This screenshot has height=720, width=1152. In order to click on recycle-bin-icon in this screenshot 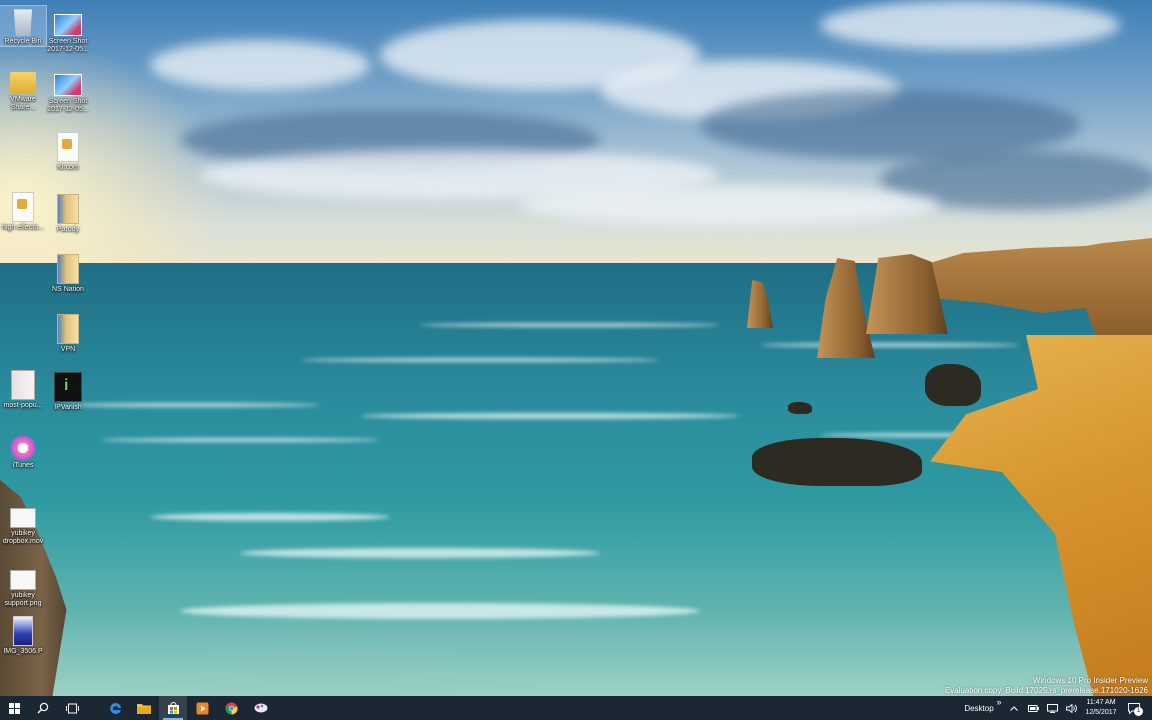, I will do `click(23, 22)`.